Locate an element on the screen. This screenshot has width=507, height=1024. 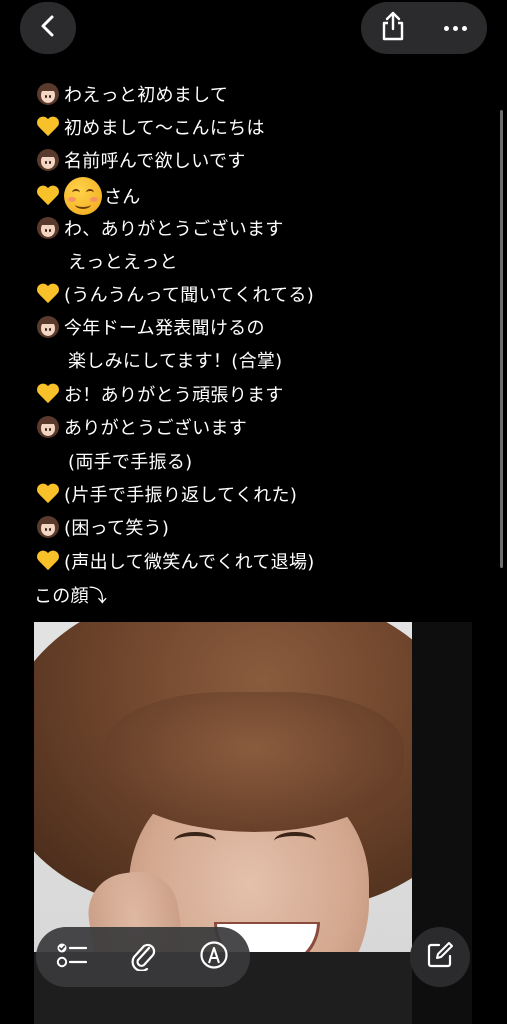
checklist-button is located at coordinates (72, 957).